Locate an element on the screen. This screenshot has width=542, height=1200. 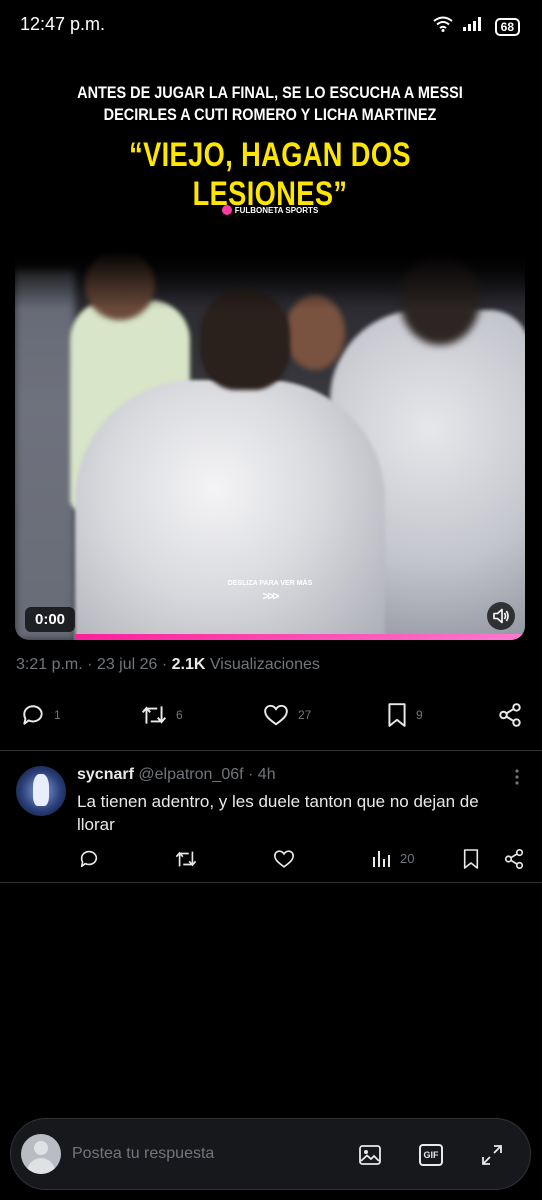
more-vertical-icon is located at coordinates (517, 777).